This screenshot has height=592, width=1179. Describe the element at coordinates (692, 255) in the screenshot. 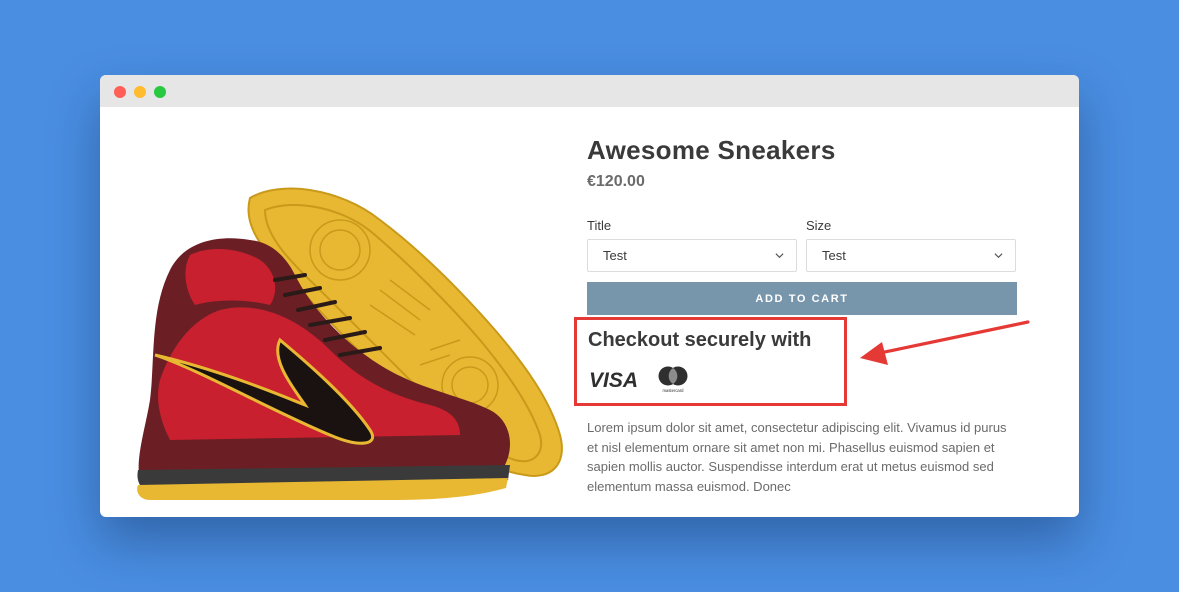

I see `title-select: Test` at that location.